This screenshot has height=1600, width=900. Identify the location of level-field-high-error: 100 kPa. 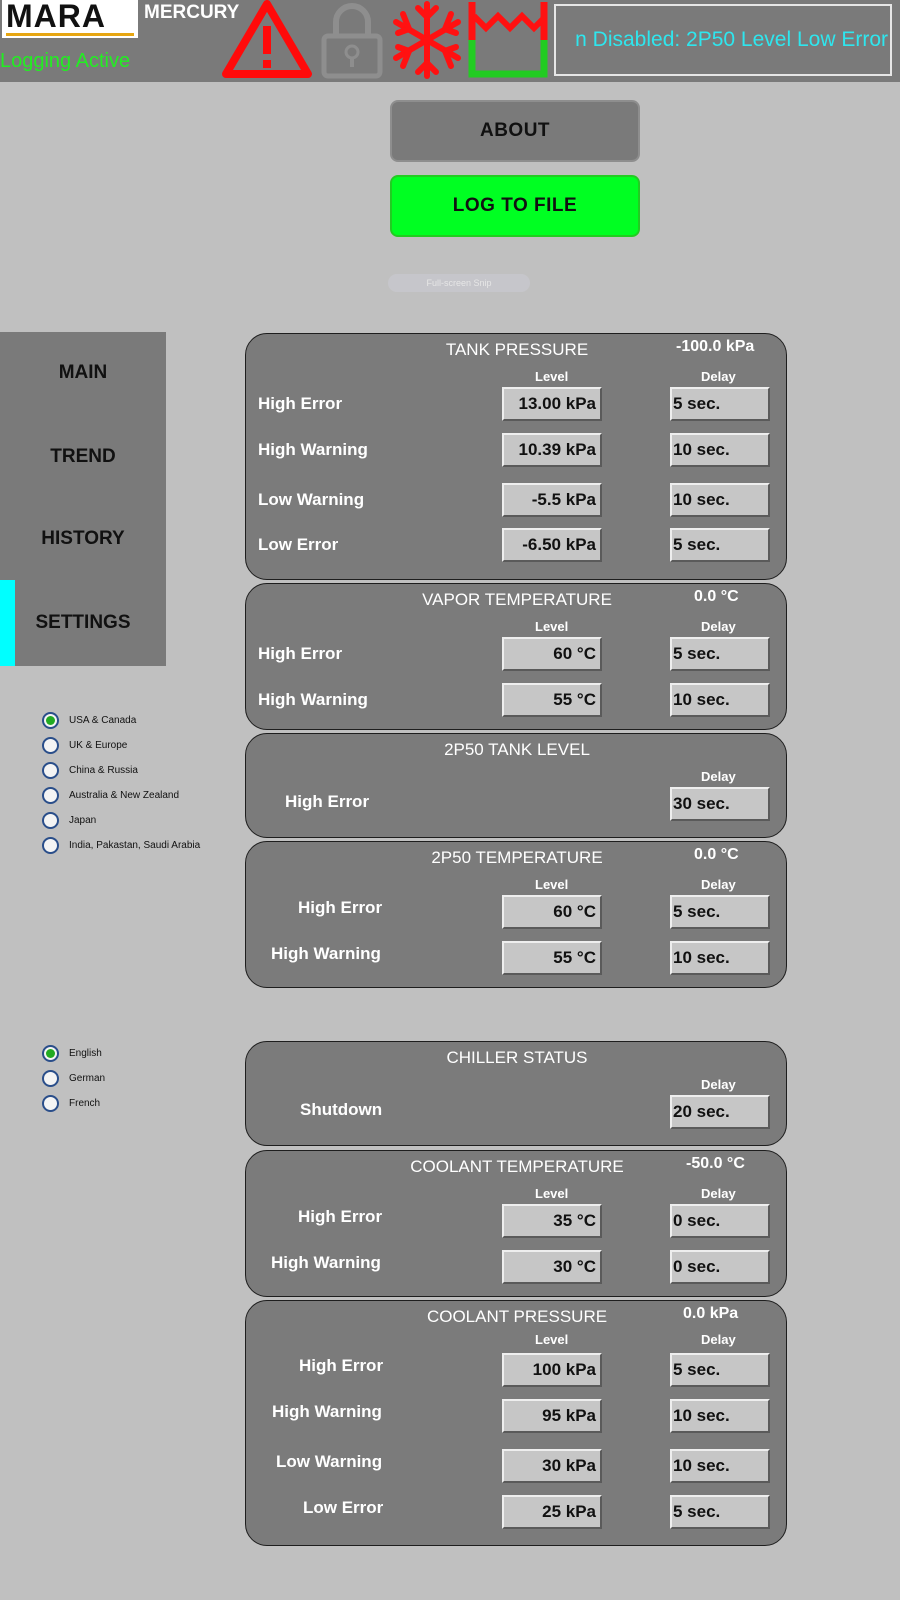
(552, 1370).